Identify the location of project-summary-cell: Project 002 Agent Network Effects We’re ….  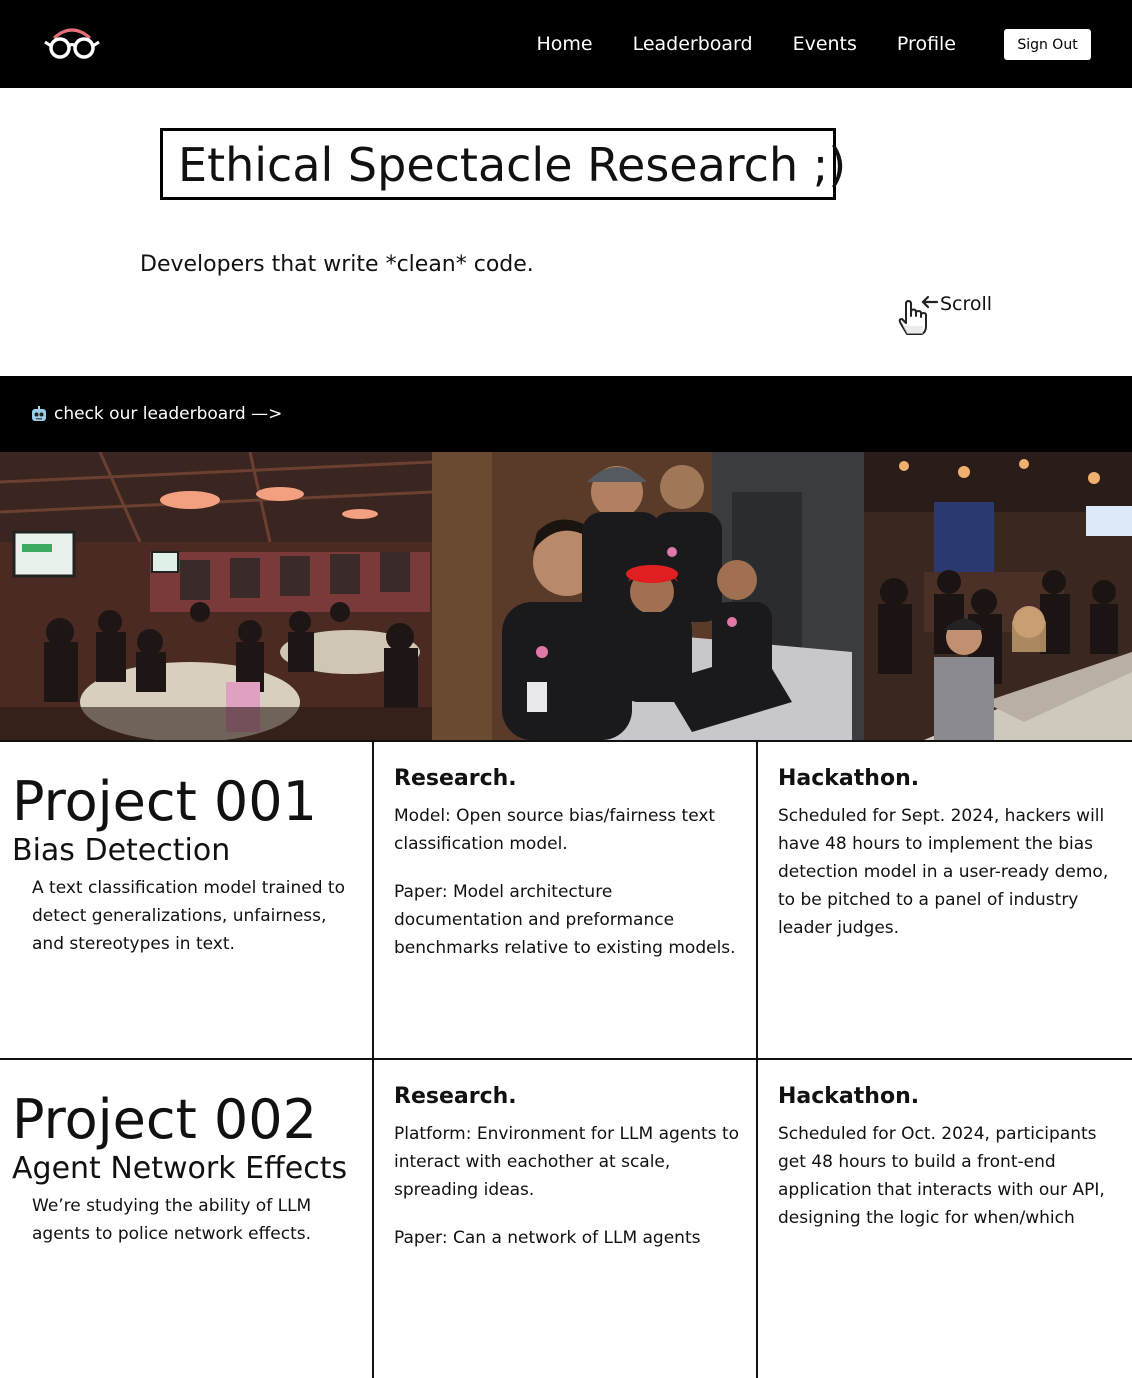
(187, 1219).